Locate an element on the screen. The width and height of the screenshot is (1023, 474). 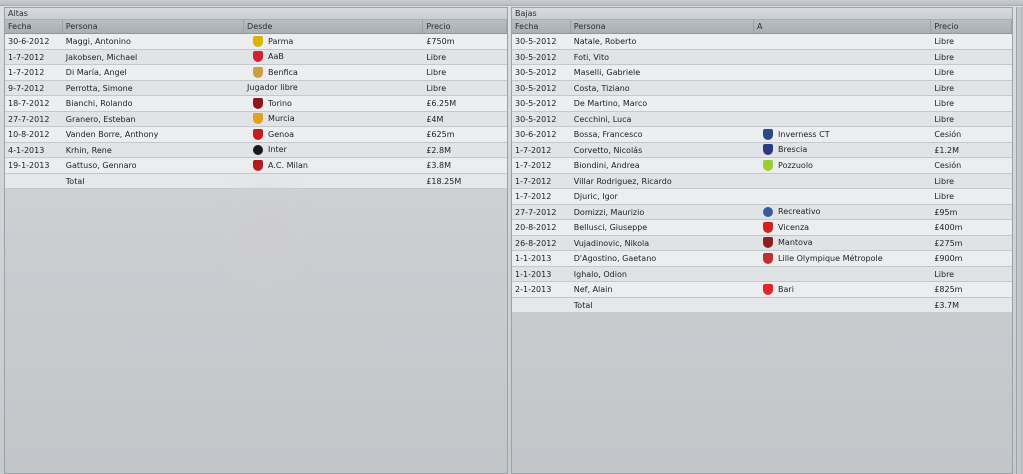
player-name-link: Maselli, Gabriele is located at coordinates (662, 72).